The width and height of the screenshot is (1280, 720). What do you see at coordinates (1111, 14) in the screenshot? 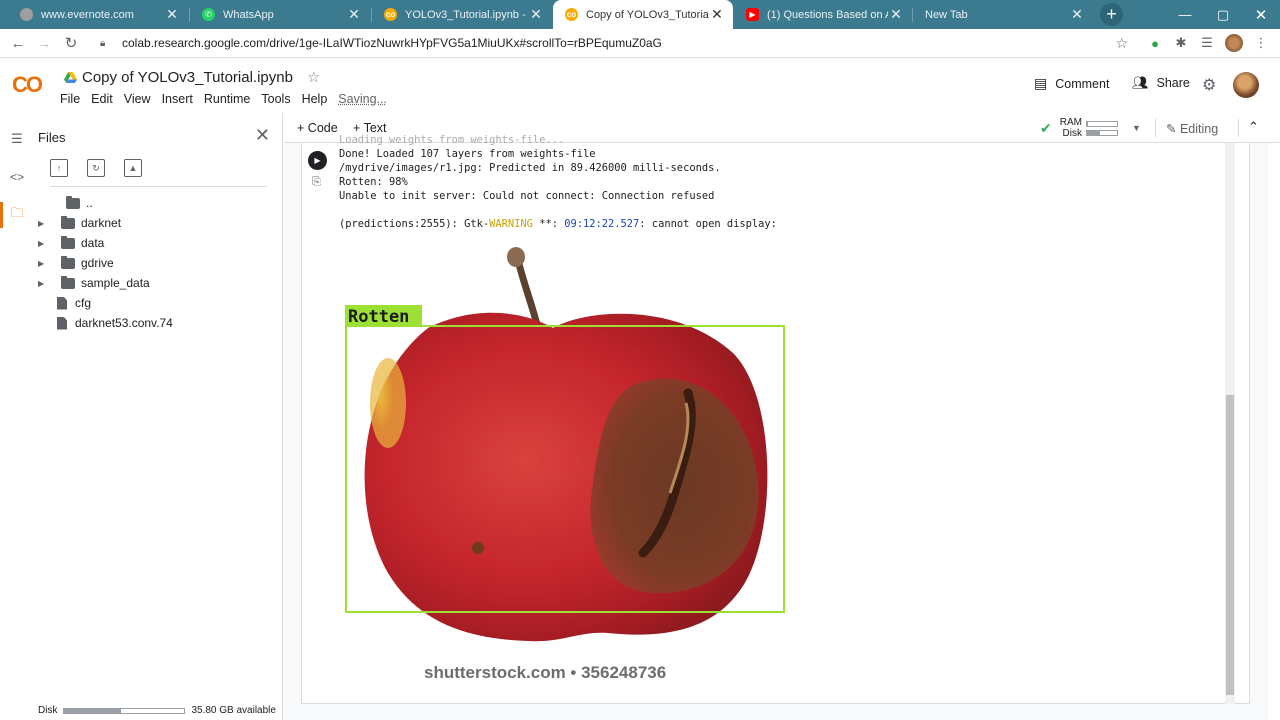
I see `new-tab-button: +` at bounding box center [1111, 14].